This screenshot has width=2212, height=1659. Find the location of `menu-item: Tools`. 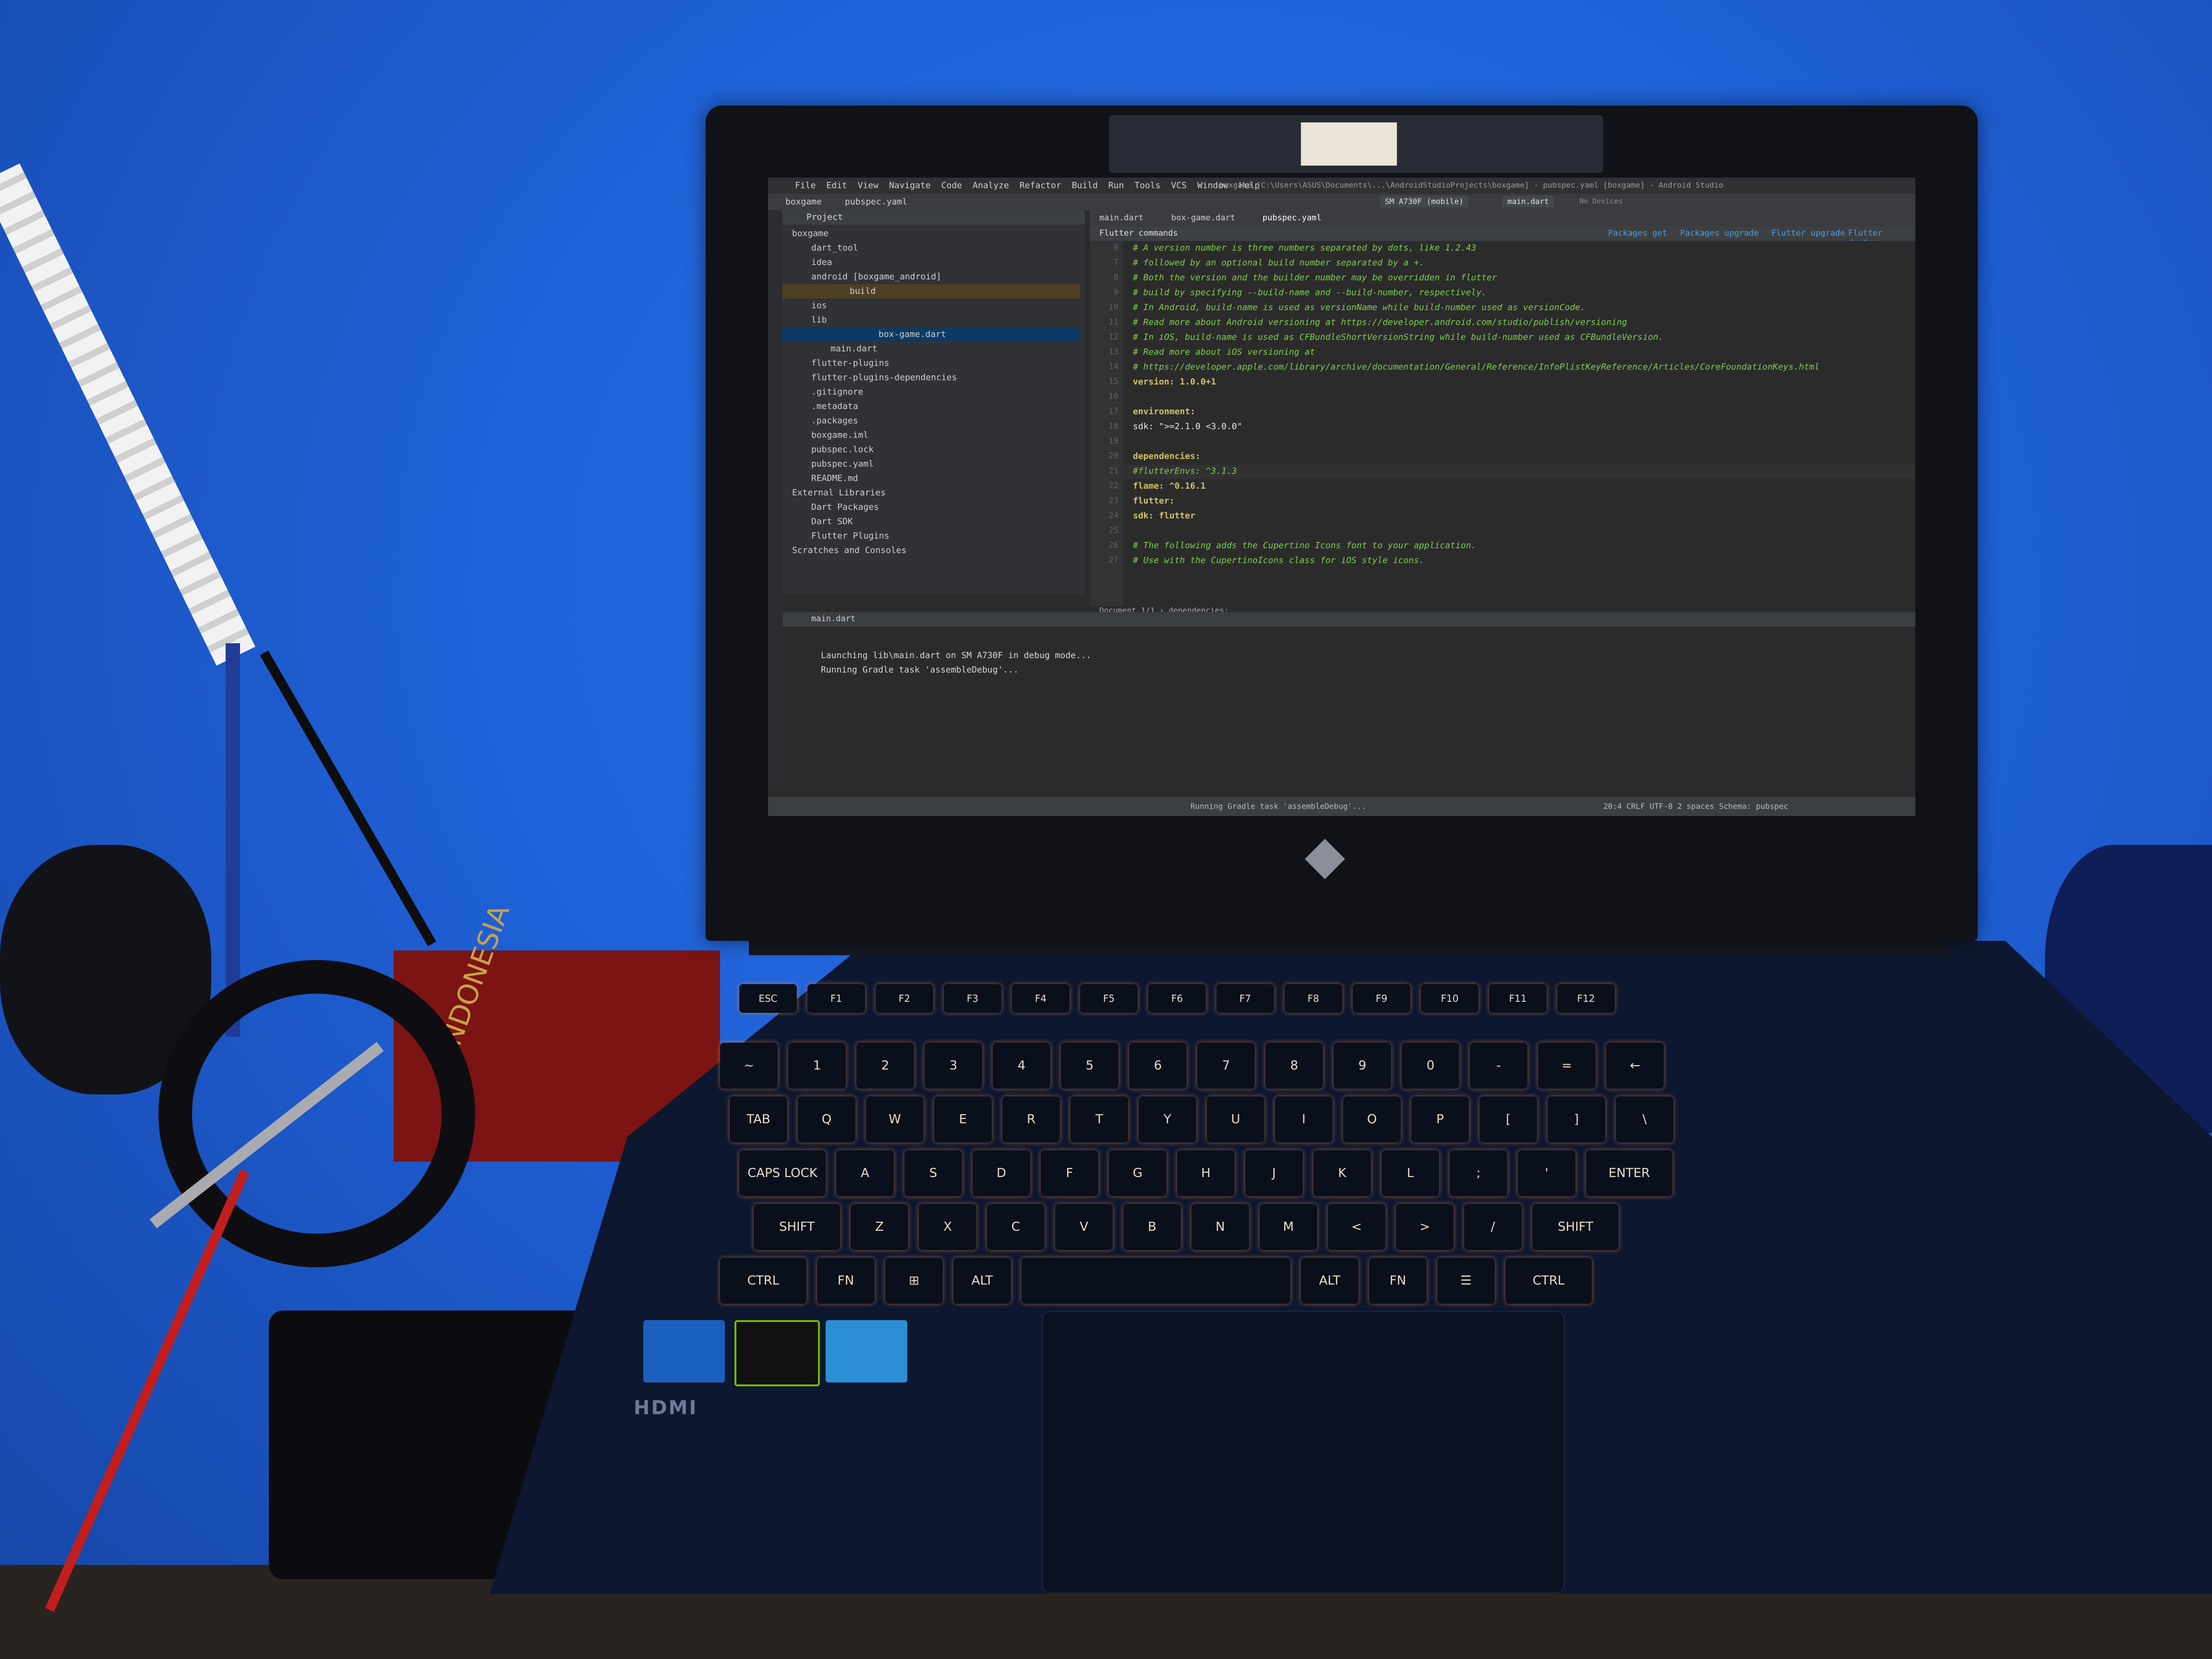

menu-item: Tools is located at coordinates (1147, 185).